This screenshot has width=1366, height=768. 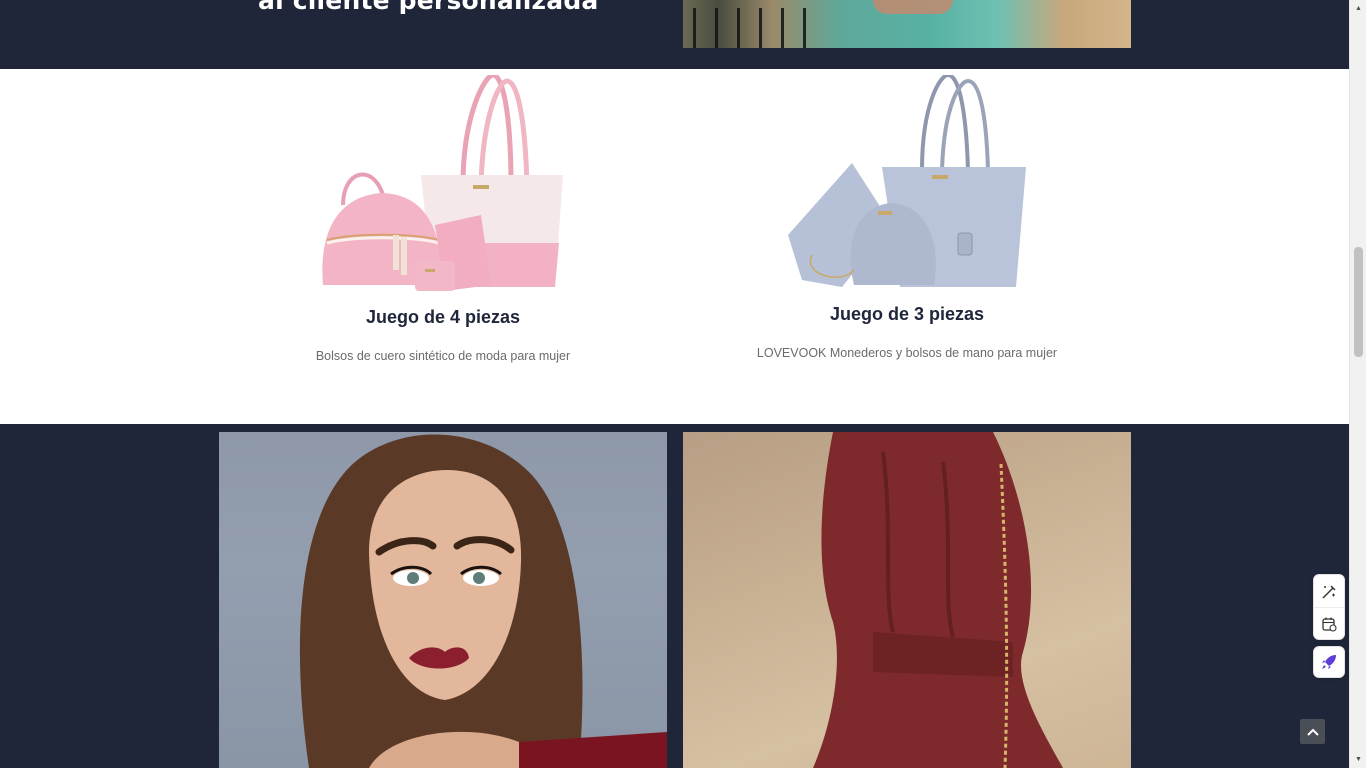 What do you see at coordinates (1358, 302) in the screenshot?
I see `scrollbar-thumb` at bounding box center [1358, 302].